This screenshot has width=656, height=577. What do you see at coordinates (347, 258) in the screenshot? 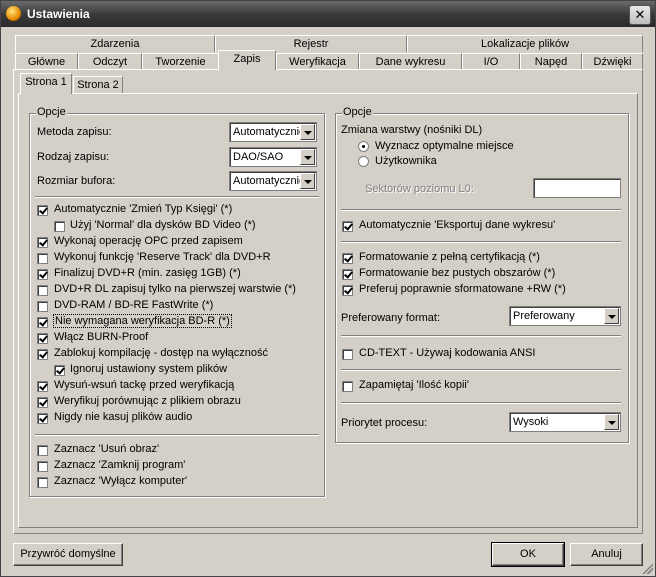
I see `checkbox-full-certification` at bounding box center [347, 258].